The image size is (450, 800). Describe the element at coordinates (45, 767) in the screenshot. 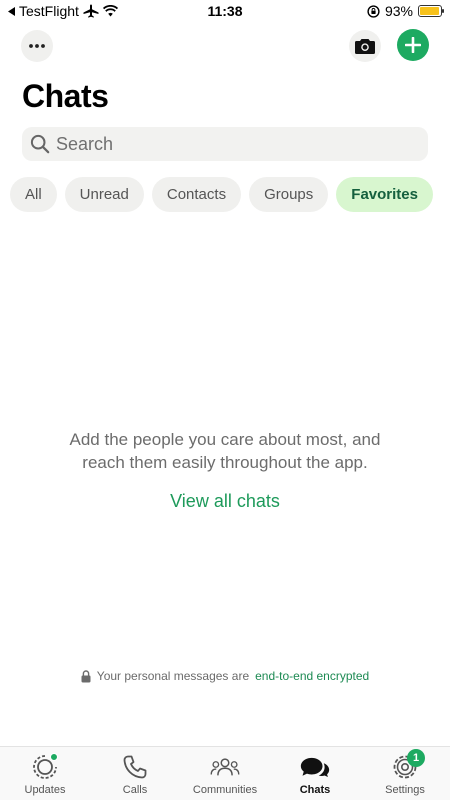

I see `updates-icon` at that location.